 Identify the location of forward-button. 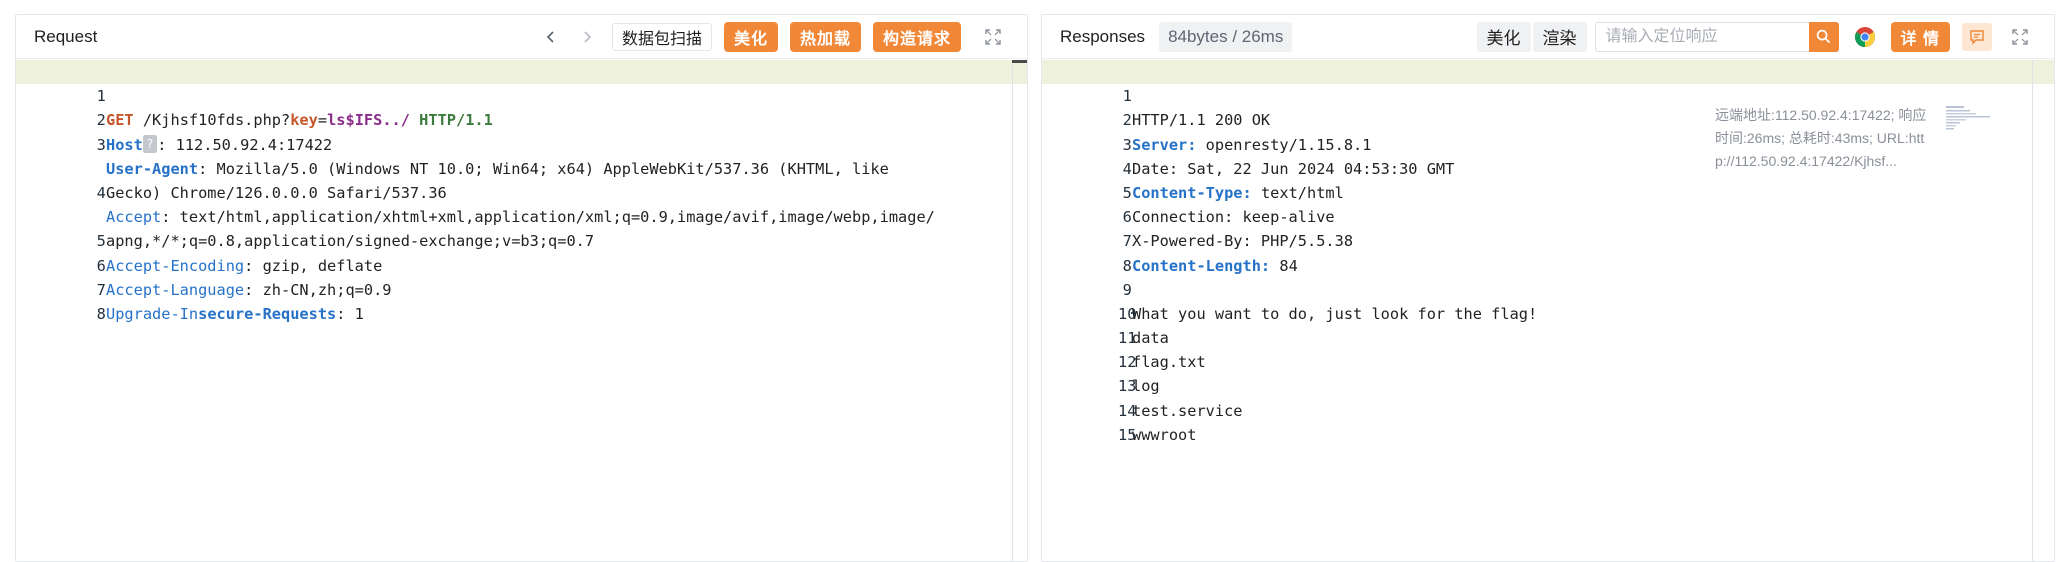
(587, 37).